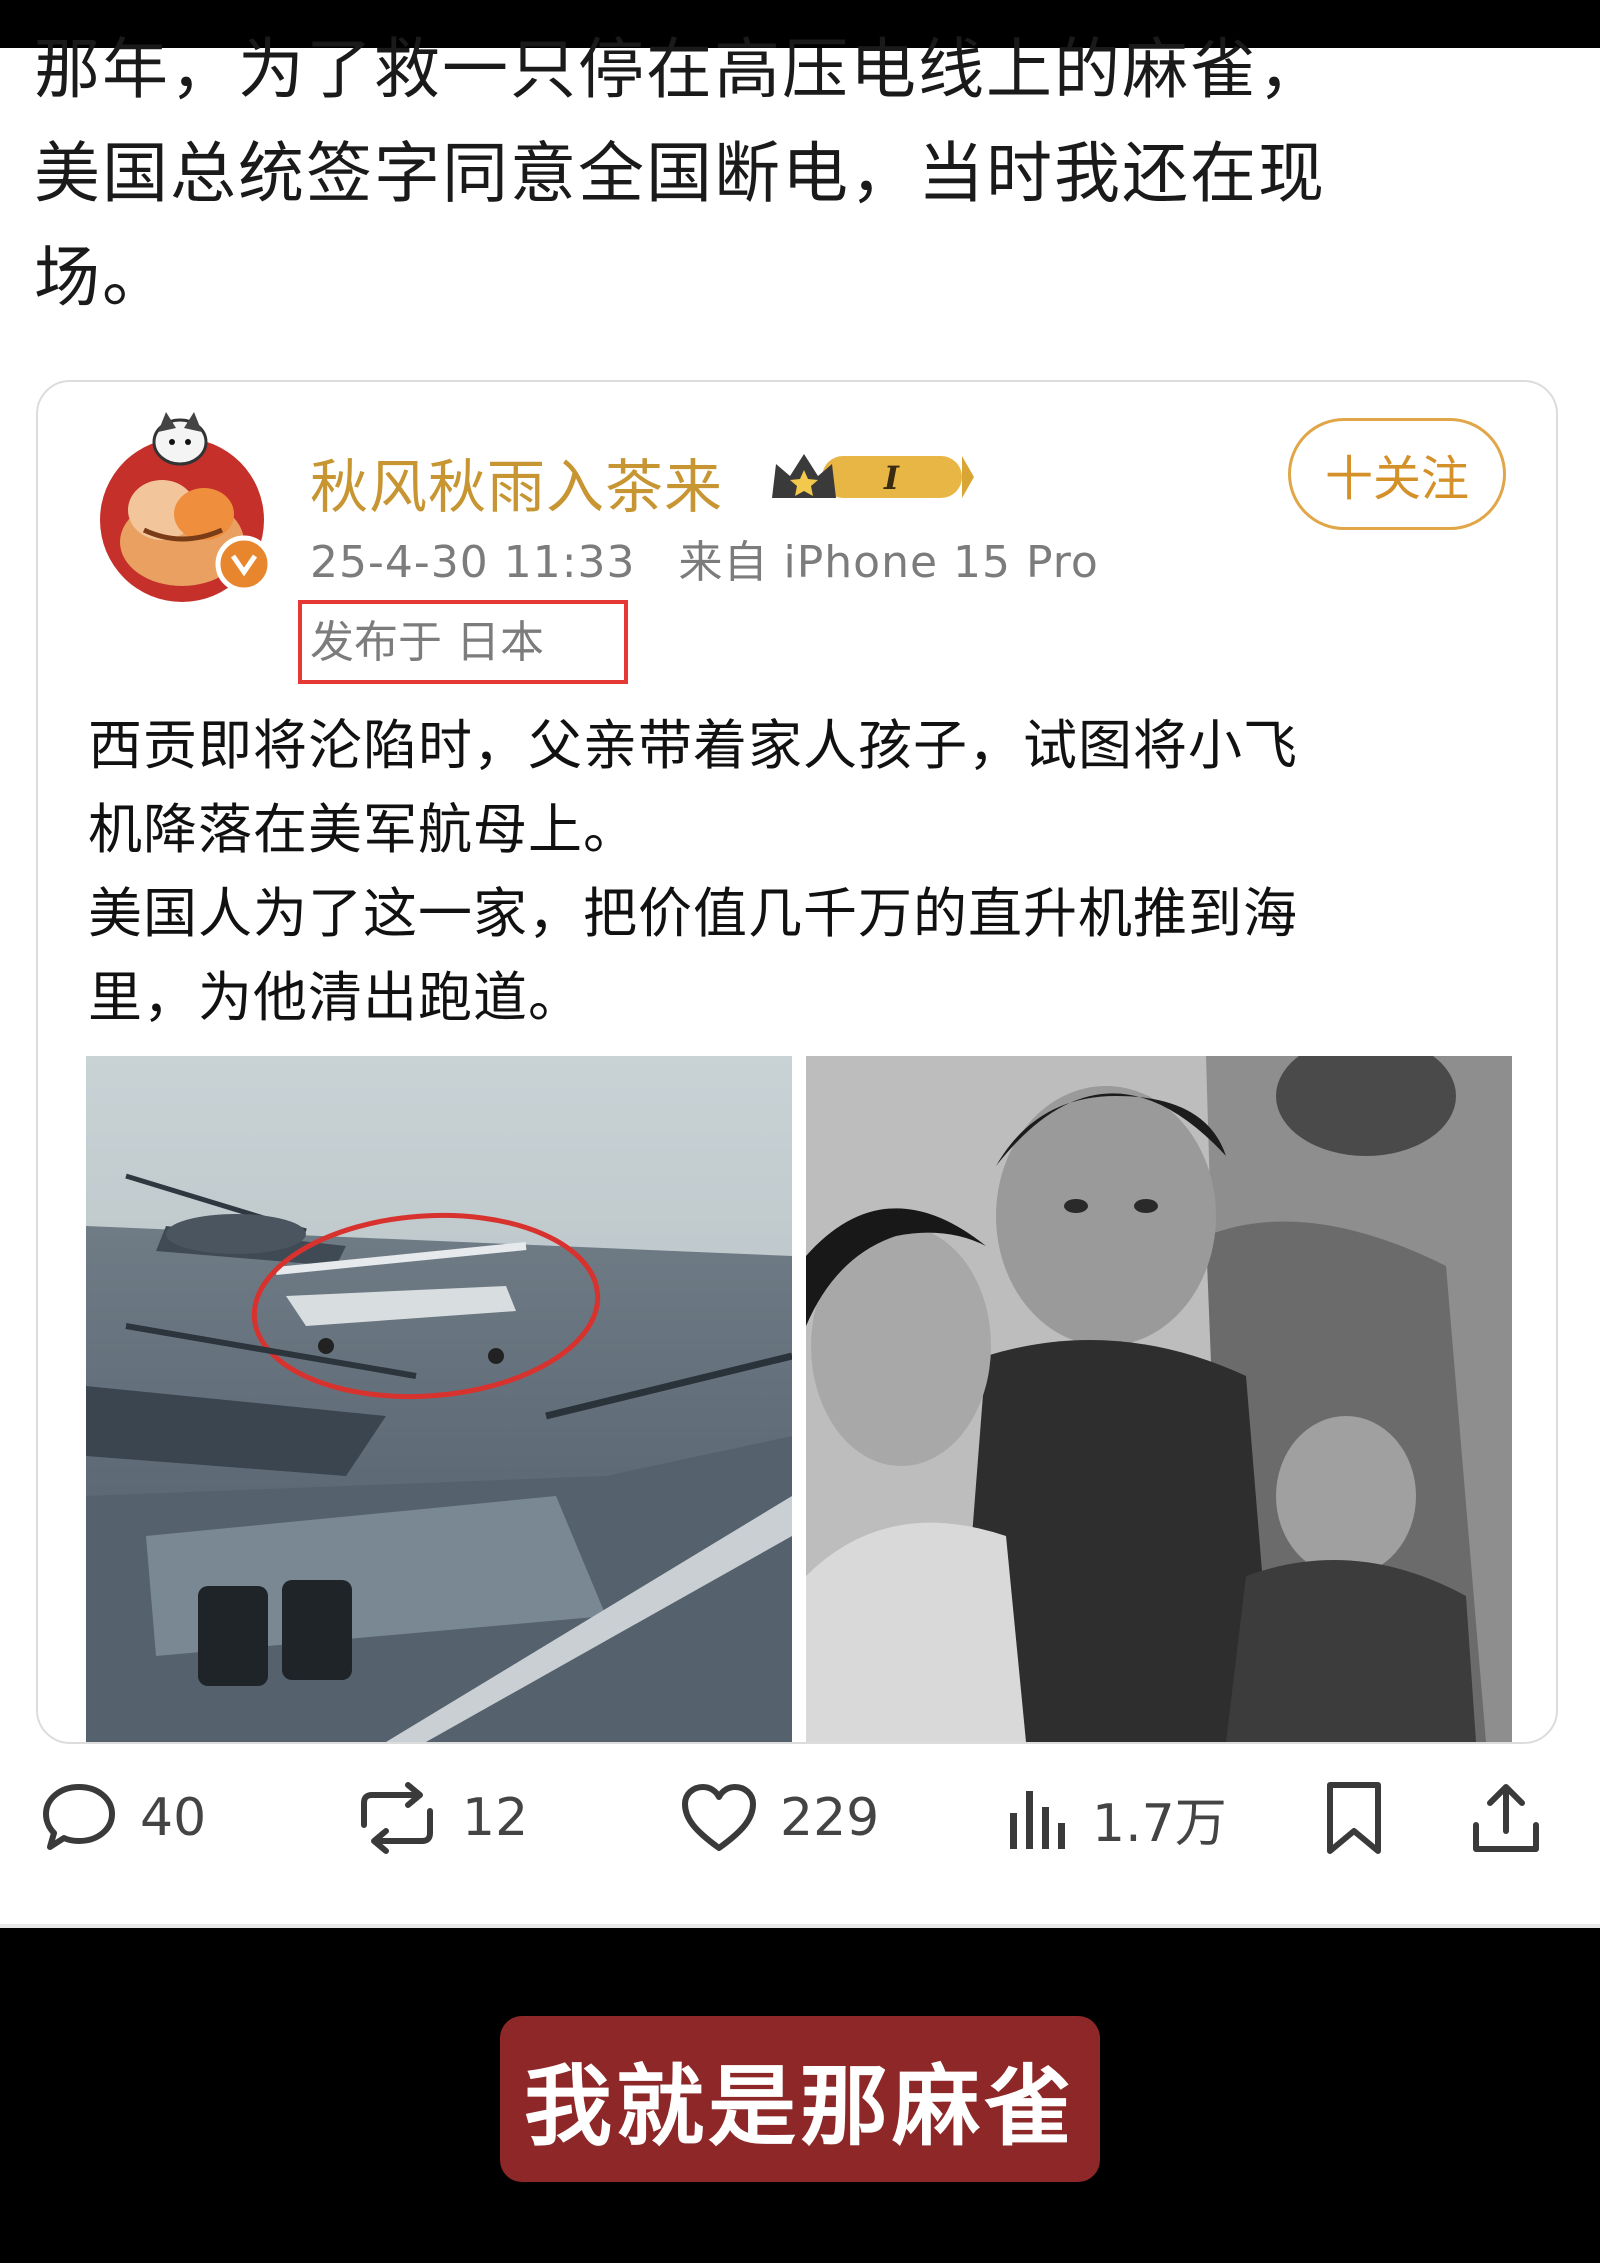  What do you see at coordinates (800, 1926) in the screenshot?
I see `divider` at bounding box center [800, 1926].